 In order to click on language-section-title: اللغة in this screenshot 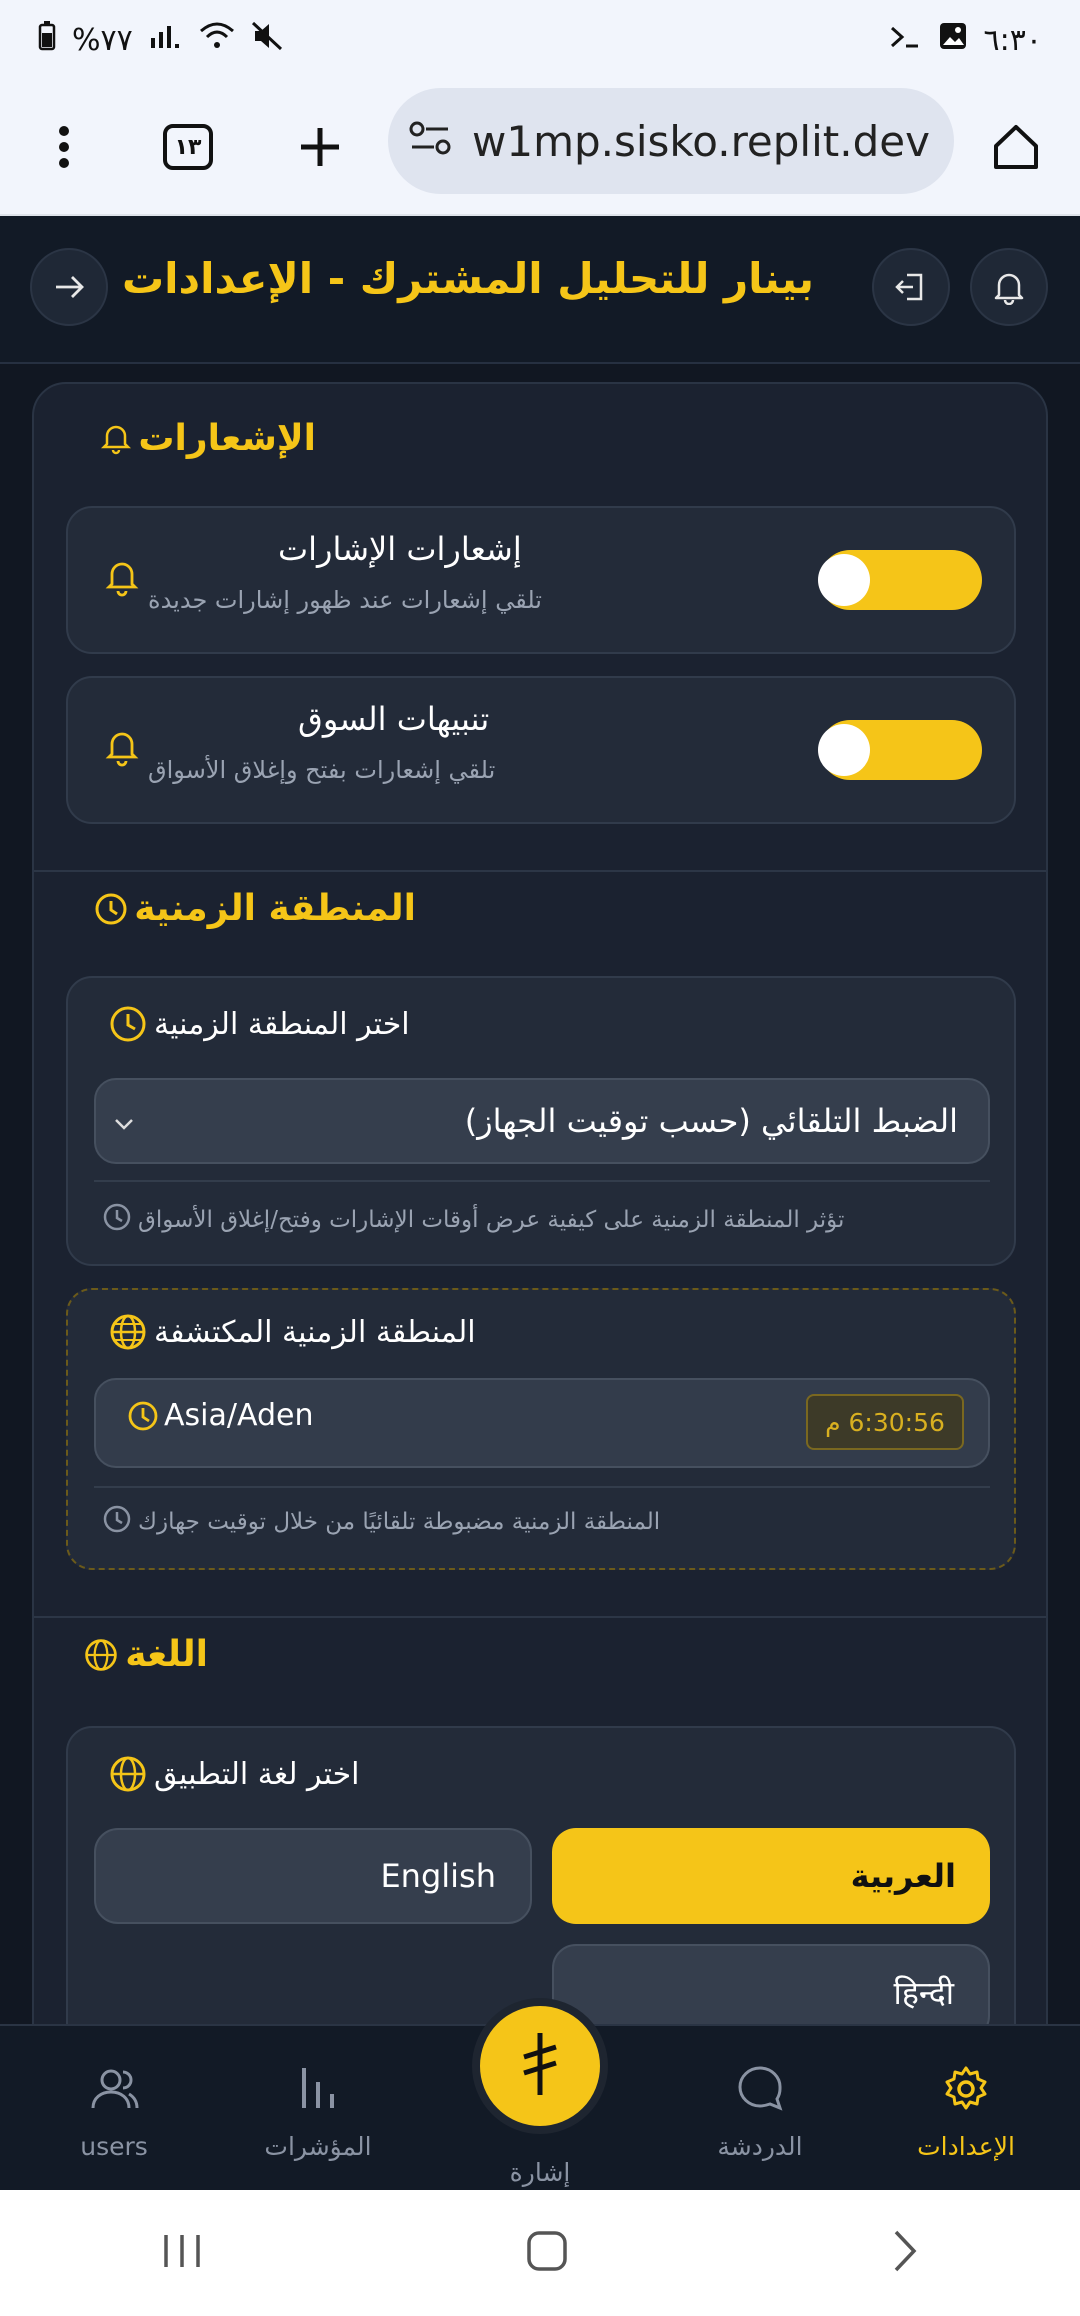, I will do `click(145, 1654)`.